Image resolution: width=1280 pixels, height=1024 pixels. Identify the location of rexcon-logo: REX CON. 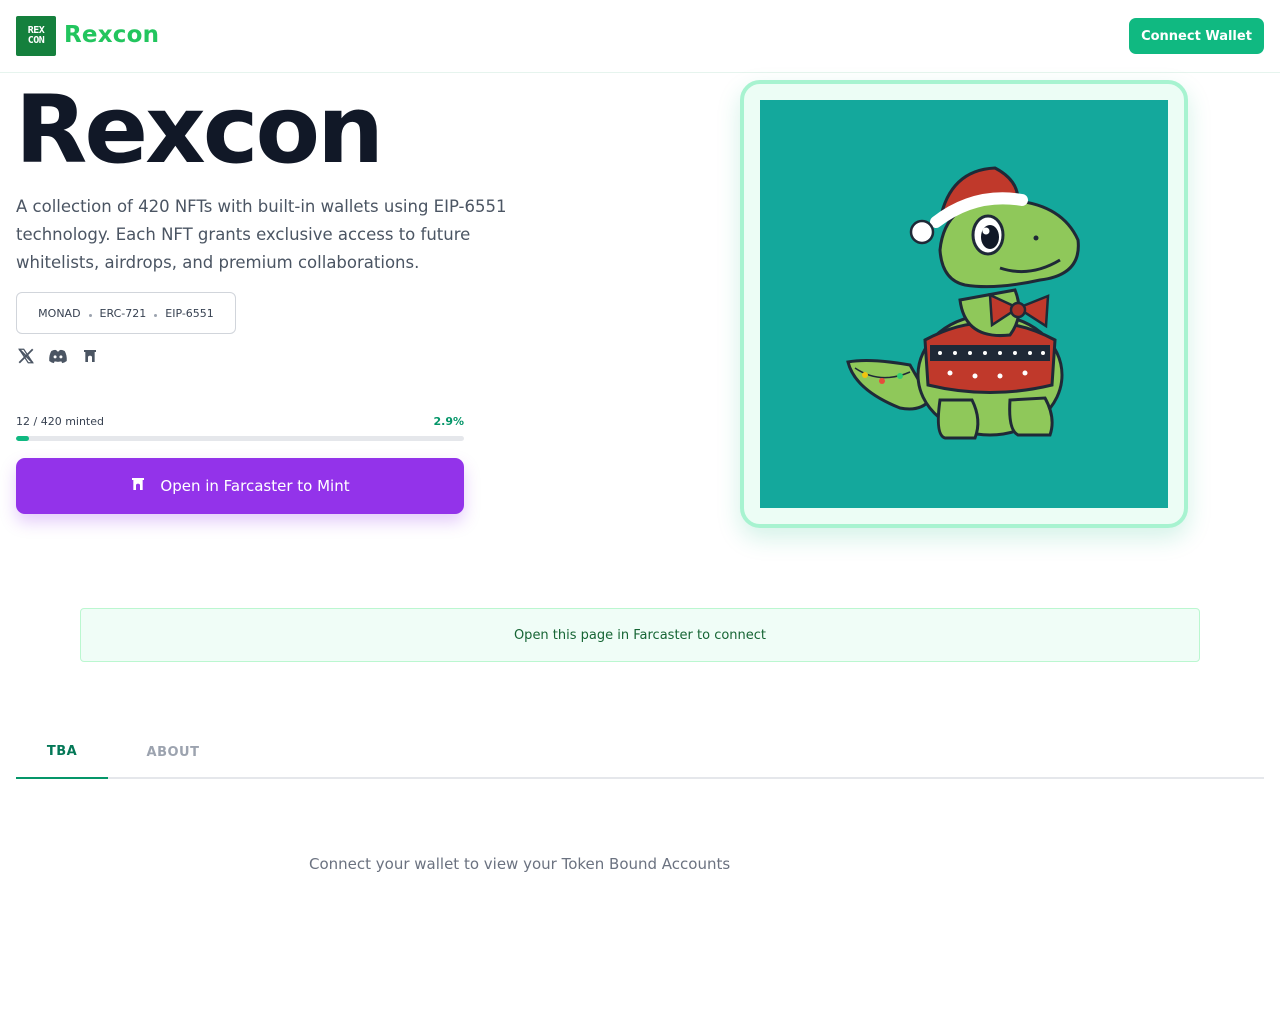
(36, 36).